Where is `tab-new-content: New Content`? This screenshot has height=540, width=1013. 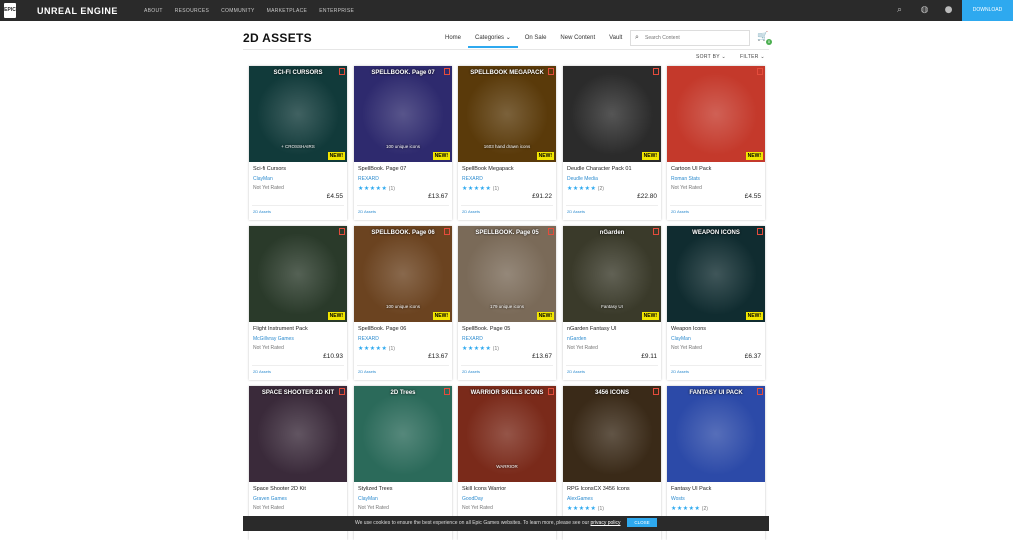 tab-new-content: New Content is located at coordinates (577, 38).